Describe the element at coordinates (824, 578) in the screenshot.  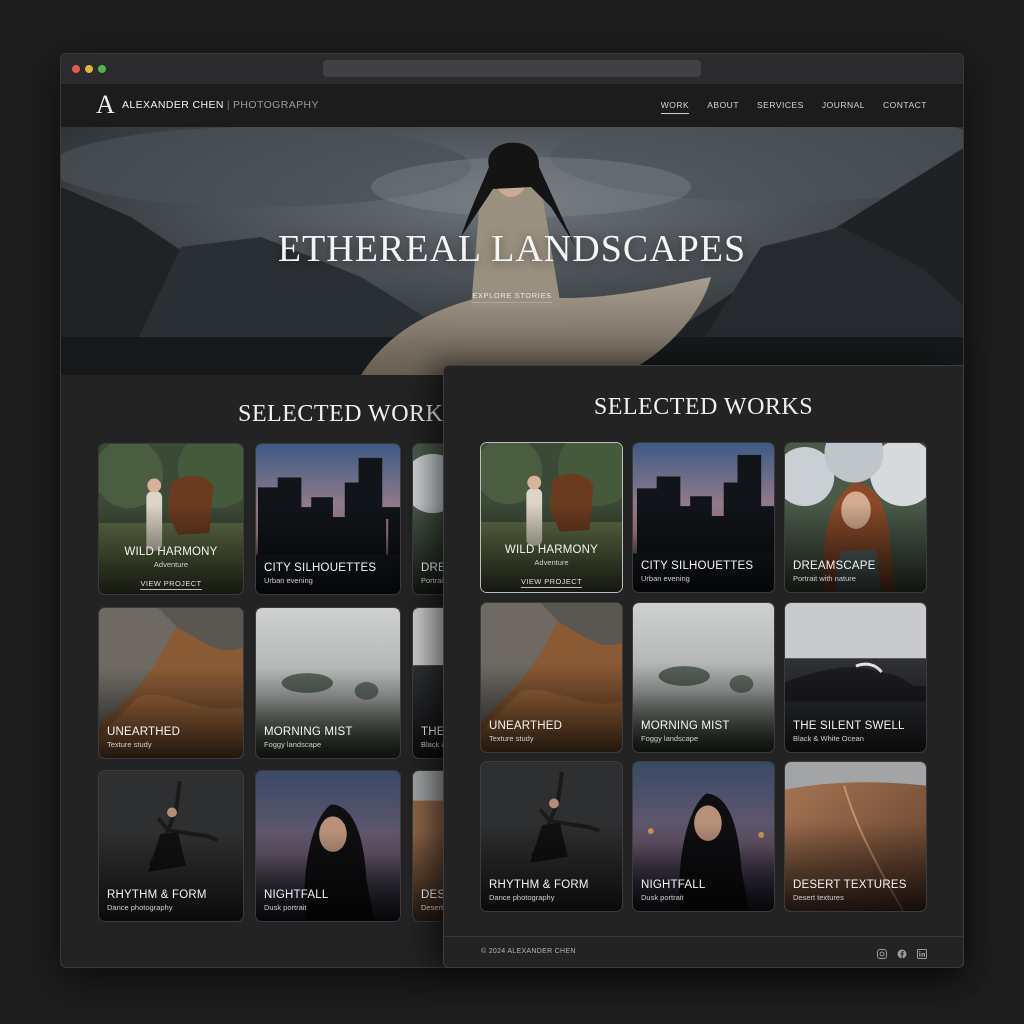
I see `card-subtitle: Portrait with nature` at that location.